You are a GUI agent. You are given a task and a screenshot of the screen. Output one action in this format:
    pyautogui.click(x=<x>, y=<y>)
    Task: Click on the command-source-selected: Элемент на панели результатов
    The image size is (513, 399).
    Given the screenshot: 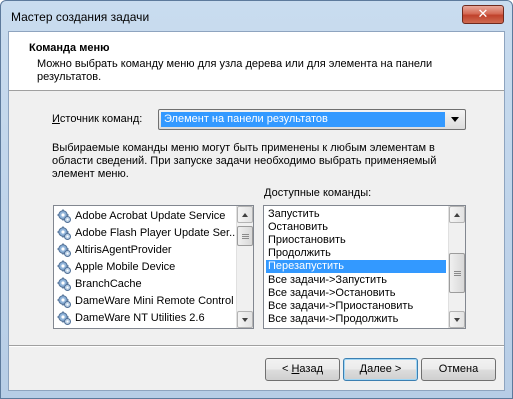 What is the action you would take?
    pyautogui.click(x=303, y=119)
    